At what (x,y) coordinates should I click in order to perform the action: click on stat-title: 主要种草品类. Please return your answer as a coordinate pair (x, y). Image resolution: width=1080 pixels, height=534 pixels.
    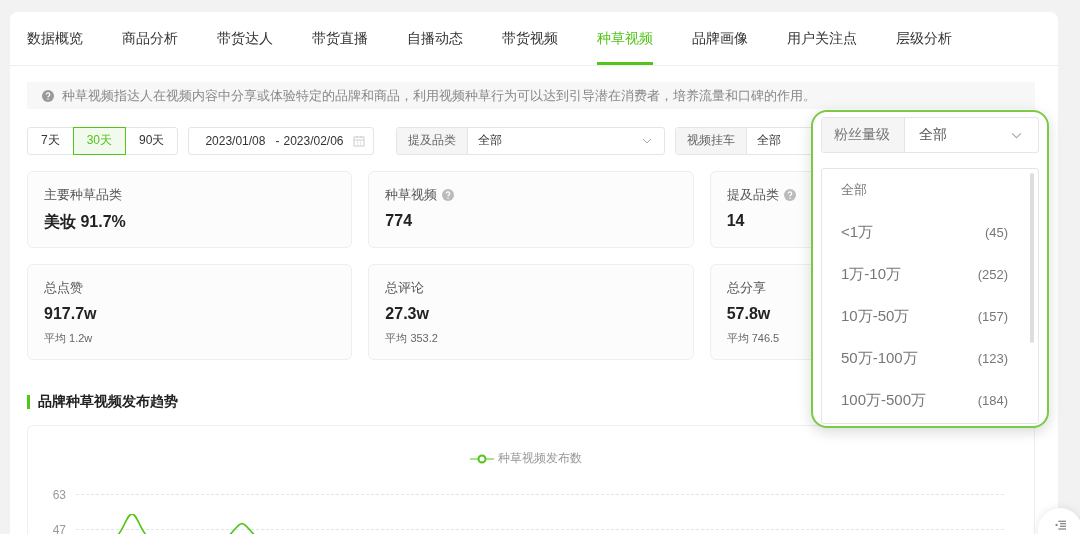
    Looking at the image, I should click on (83, 195).